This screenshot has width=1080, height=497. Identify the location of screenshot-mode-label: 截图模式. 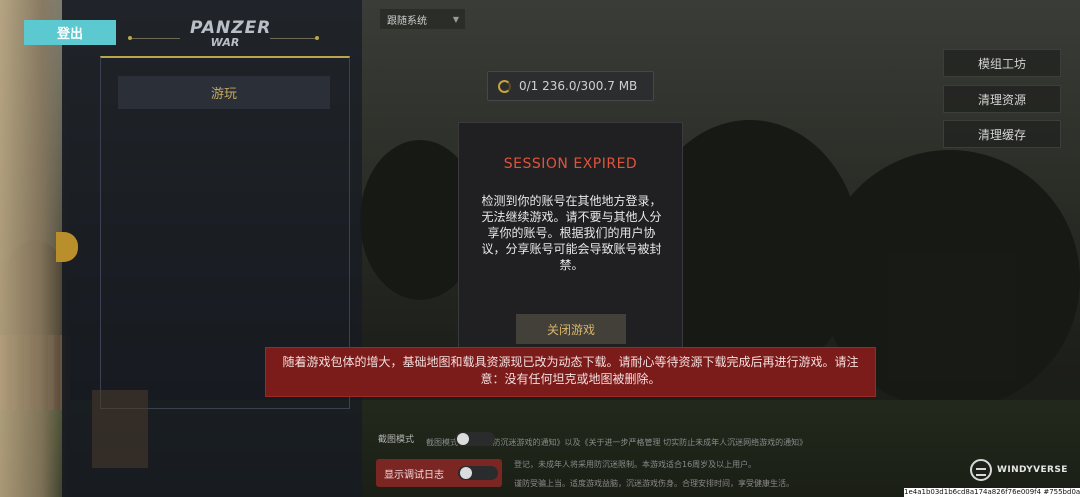
(396, 440).